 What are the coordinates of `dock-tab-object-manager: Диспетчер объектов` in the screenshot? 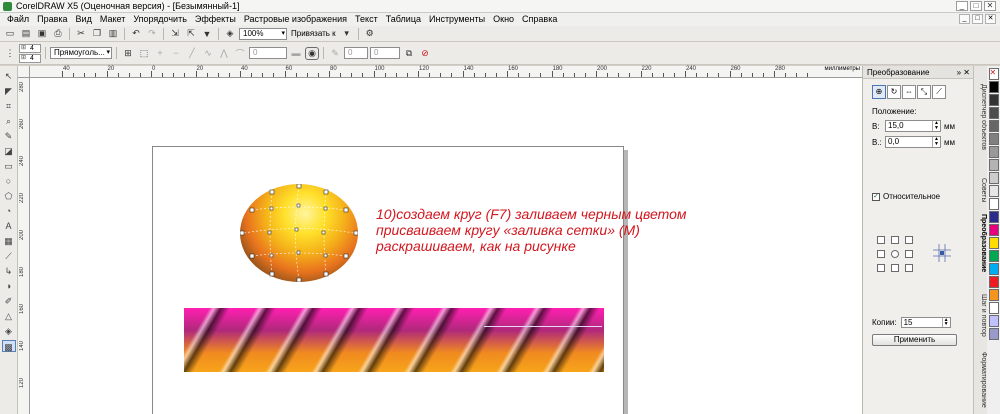 It's located at (981, 117).